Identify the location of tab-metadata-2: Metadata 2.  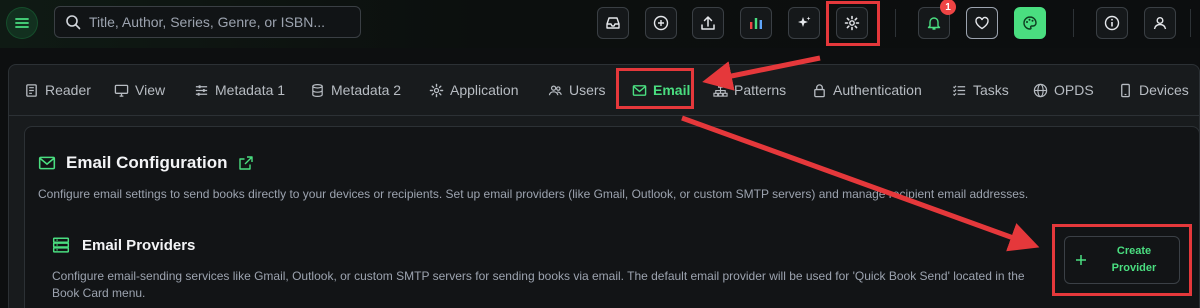
(355, 90).